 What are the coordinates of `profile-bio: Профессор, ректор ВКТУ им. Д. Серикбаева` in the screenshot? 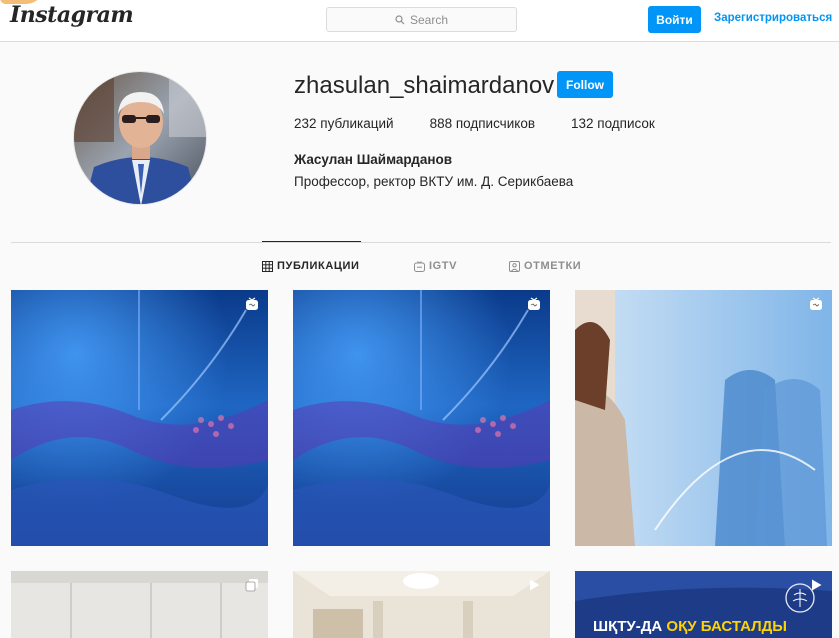 It's located at (434, 181).